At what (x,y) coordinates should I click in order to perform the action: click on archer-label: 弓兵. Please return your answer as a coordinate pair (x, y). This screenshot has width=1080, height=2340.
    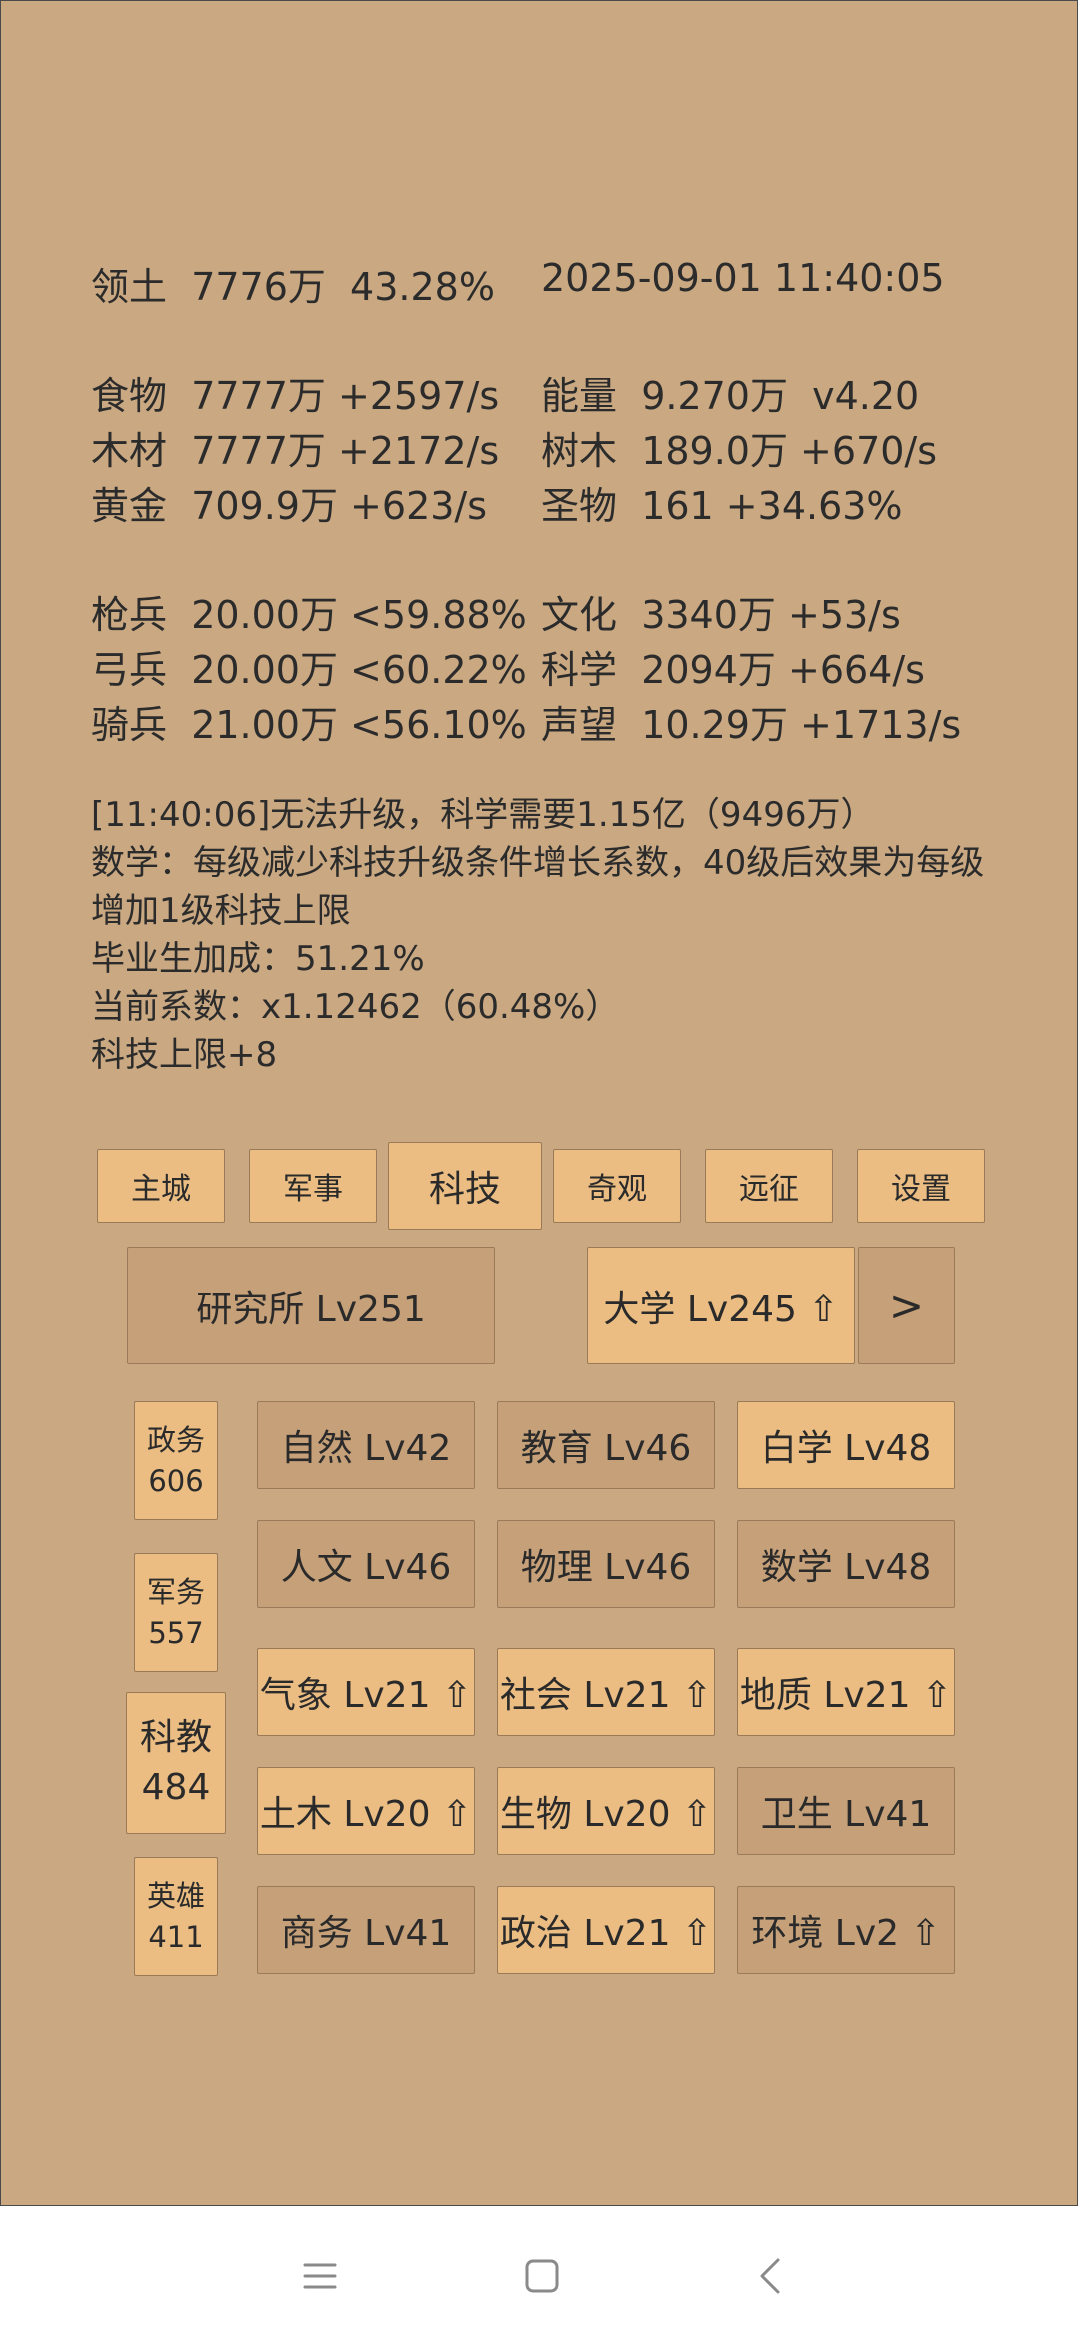
    Looking at the image, I should click on (129, 670).